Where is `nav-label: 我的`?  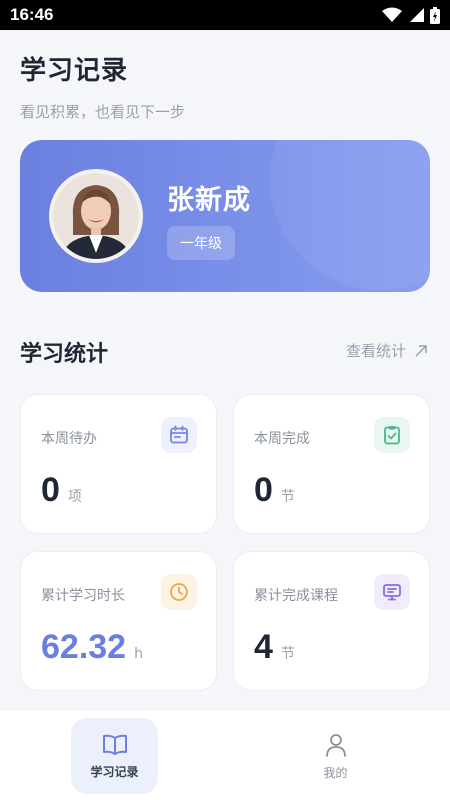 nav-label: 我的 is located at coordinates (335, 772).